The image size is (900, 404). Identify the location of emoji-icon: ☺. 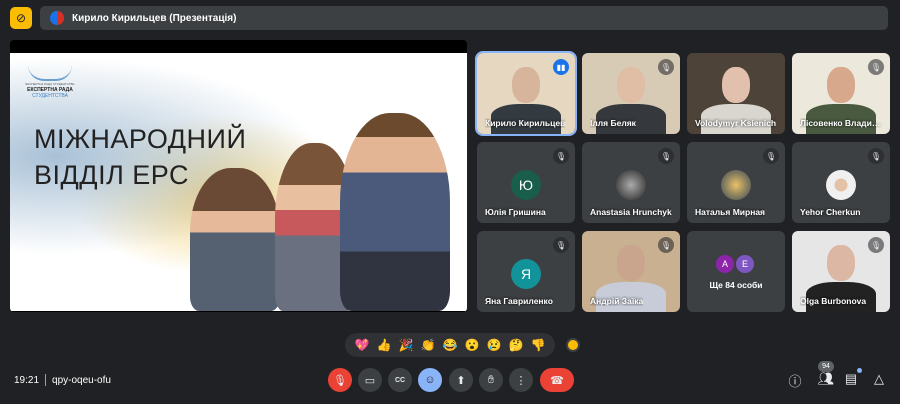
(430, 380).